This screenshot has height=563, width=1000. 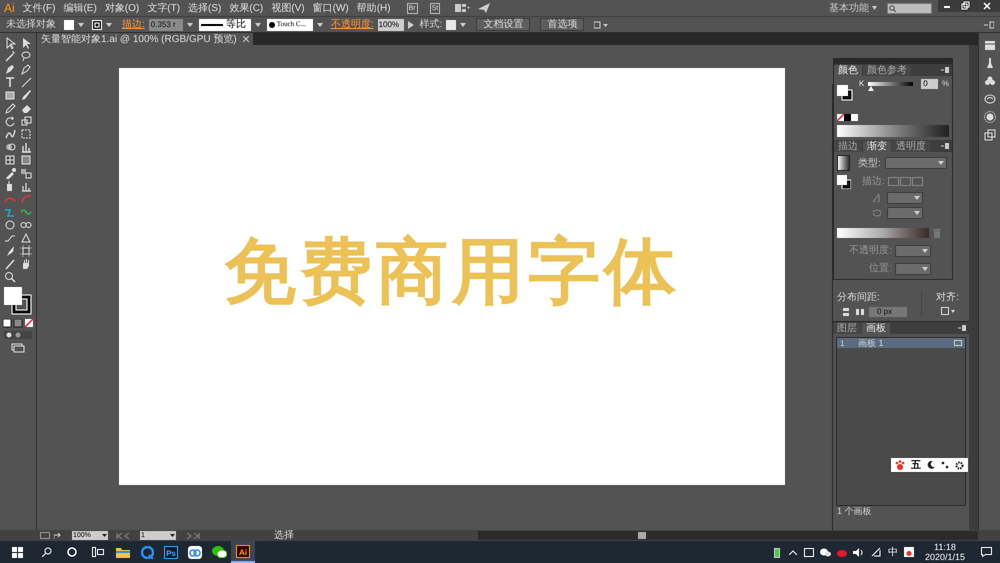 I want to click on line-icon, so click(x=26, y=82).